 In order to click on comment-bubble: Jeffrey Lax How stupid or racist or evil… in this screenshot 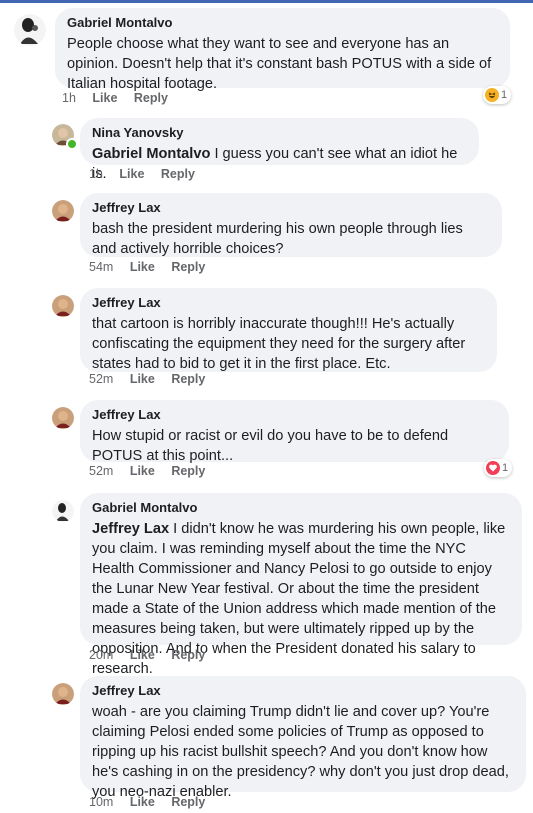, I will do `click(294, 432)`.